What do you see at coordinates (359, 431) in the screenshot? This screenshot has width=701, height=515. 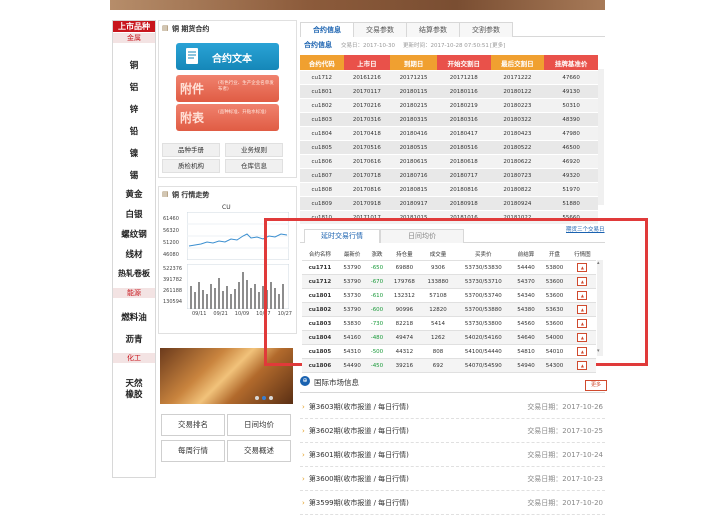 I see `news-item-title: 第3602期(收市报道 / 每日行情)` at bounding box center [359, 431].